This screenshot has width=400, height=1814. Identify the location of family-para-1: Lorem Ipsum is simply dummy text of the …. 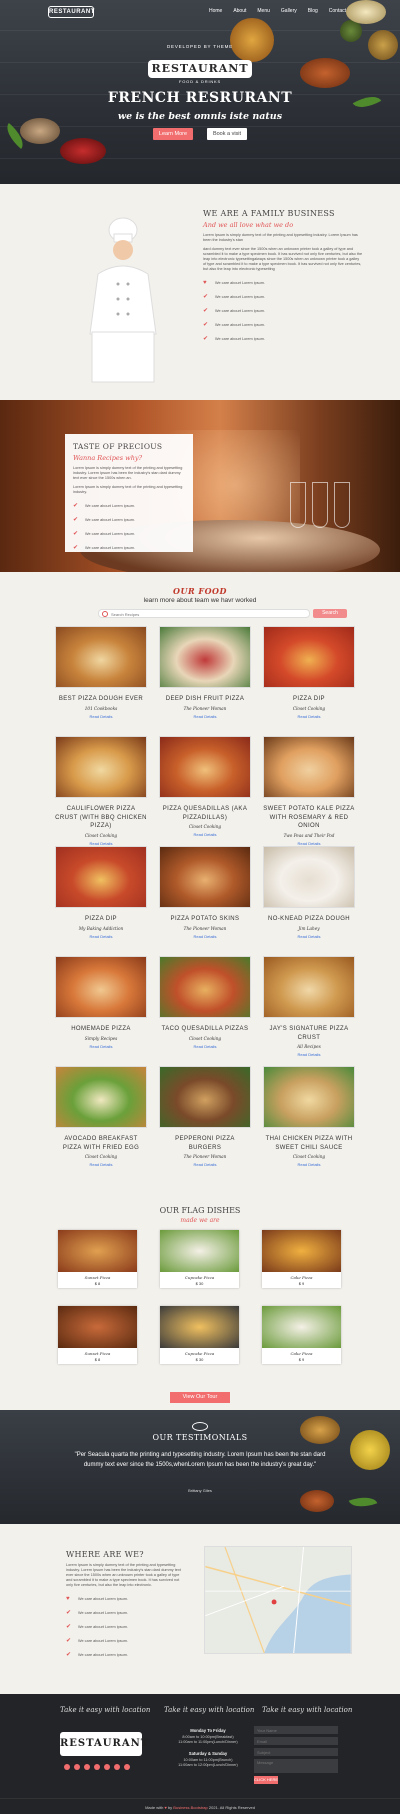
(280, 237).